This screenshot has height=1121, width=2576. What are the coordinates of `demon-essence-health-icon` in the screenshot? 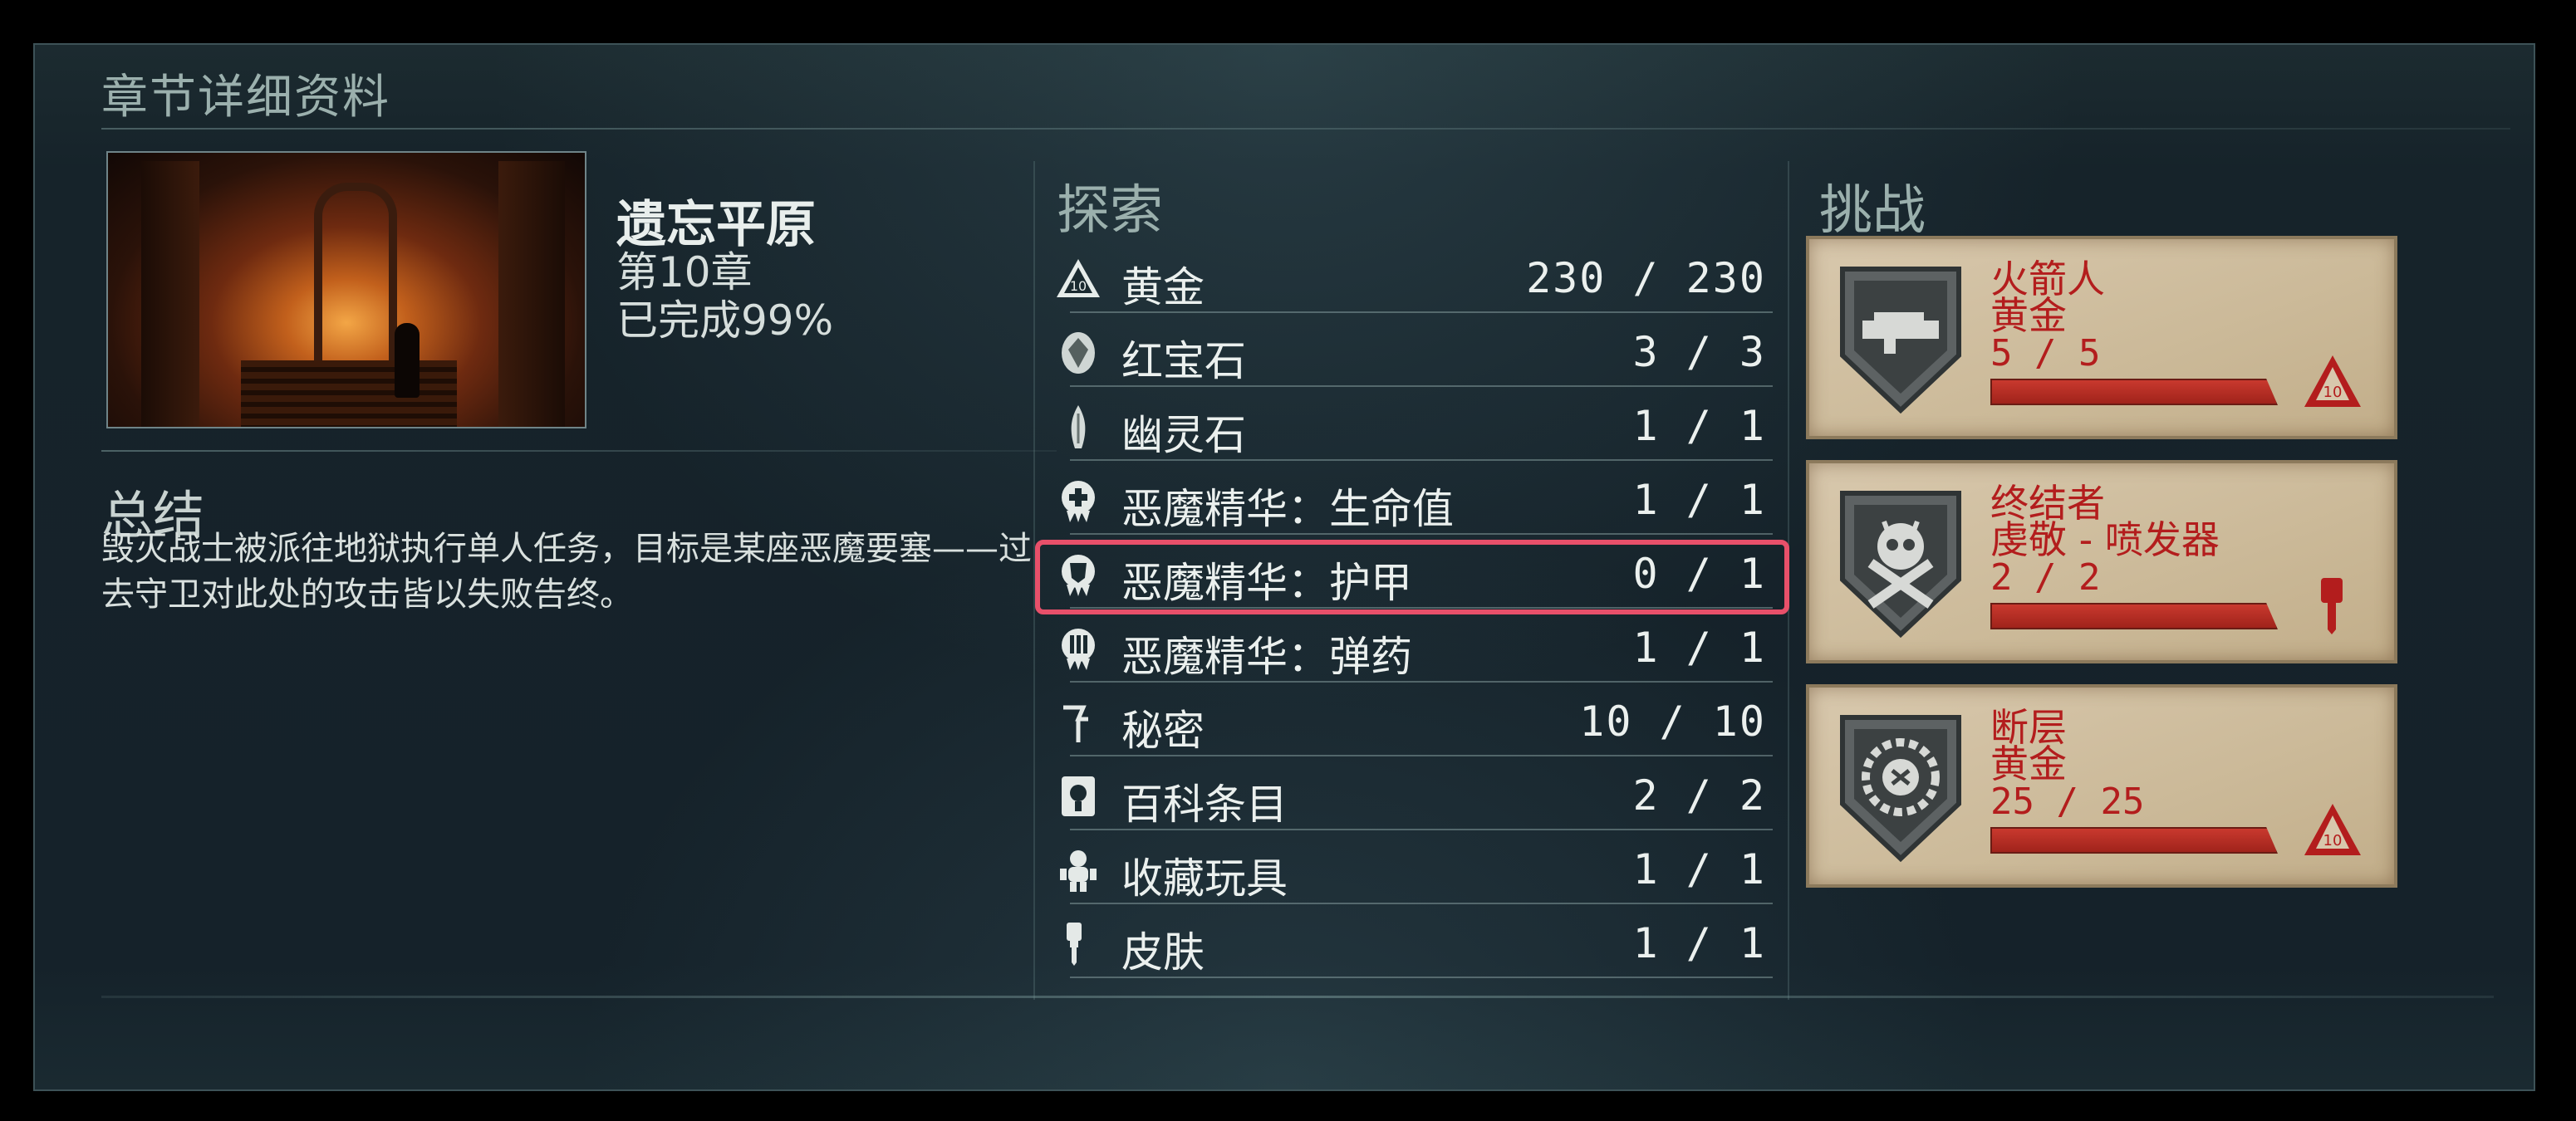 It's located at (1078, 501).